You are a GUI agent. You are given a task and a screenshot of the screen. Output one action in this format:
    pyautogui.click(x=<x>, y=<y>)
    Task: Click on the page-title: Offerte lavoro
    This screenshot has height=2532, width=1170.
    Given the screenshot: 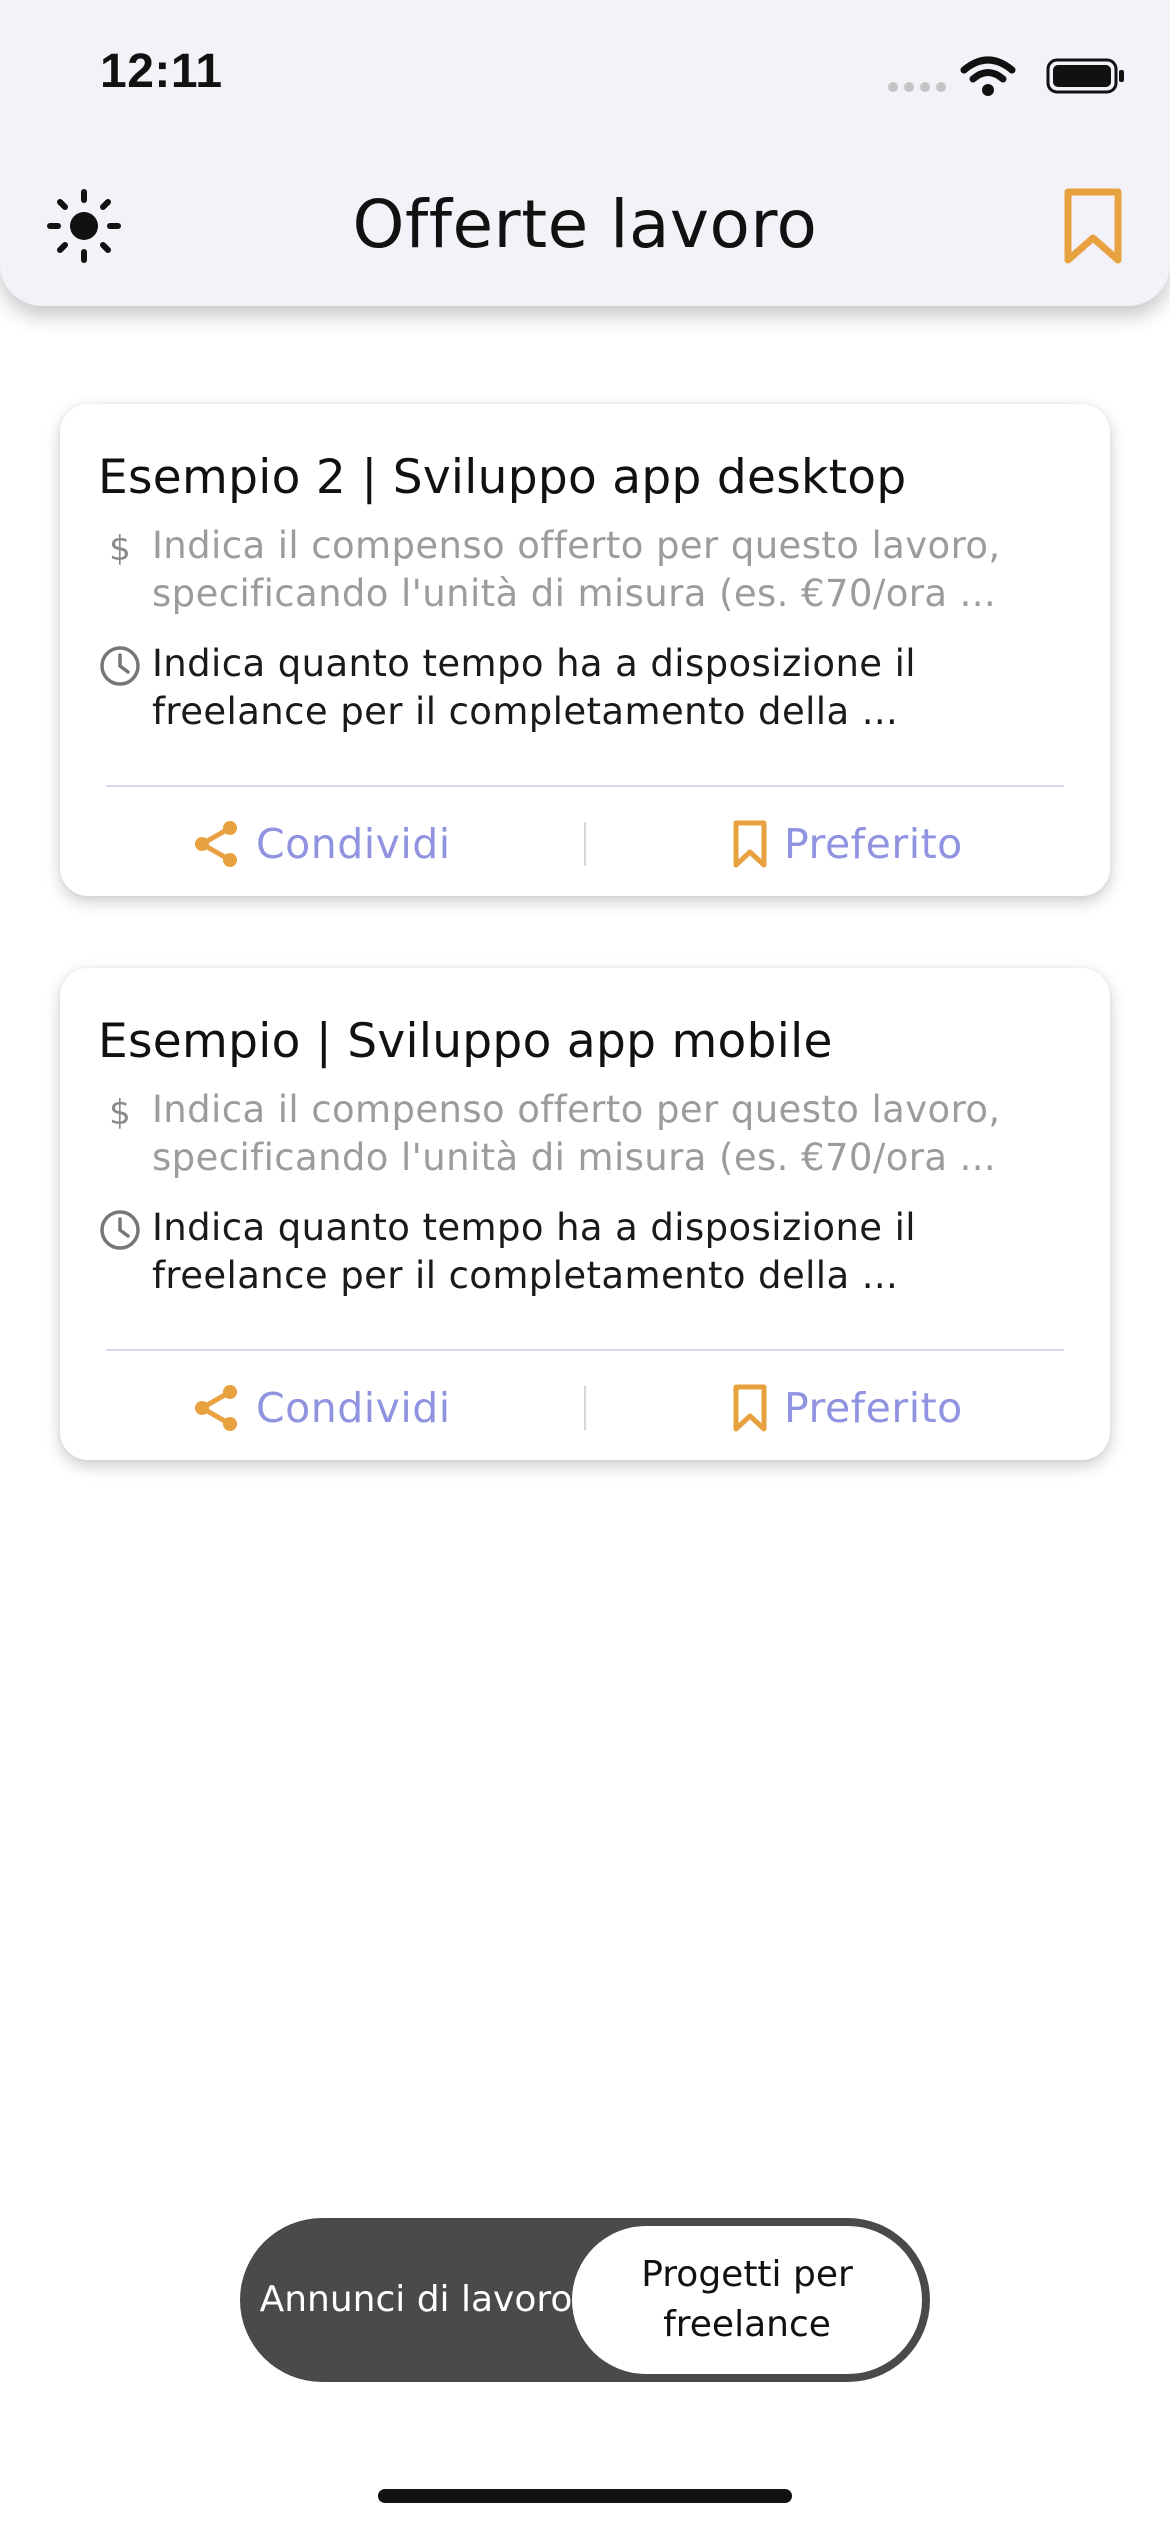 What is the action you would take?
    pyautogui.click(x=585, y=224)
    